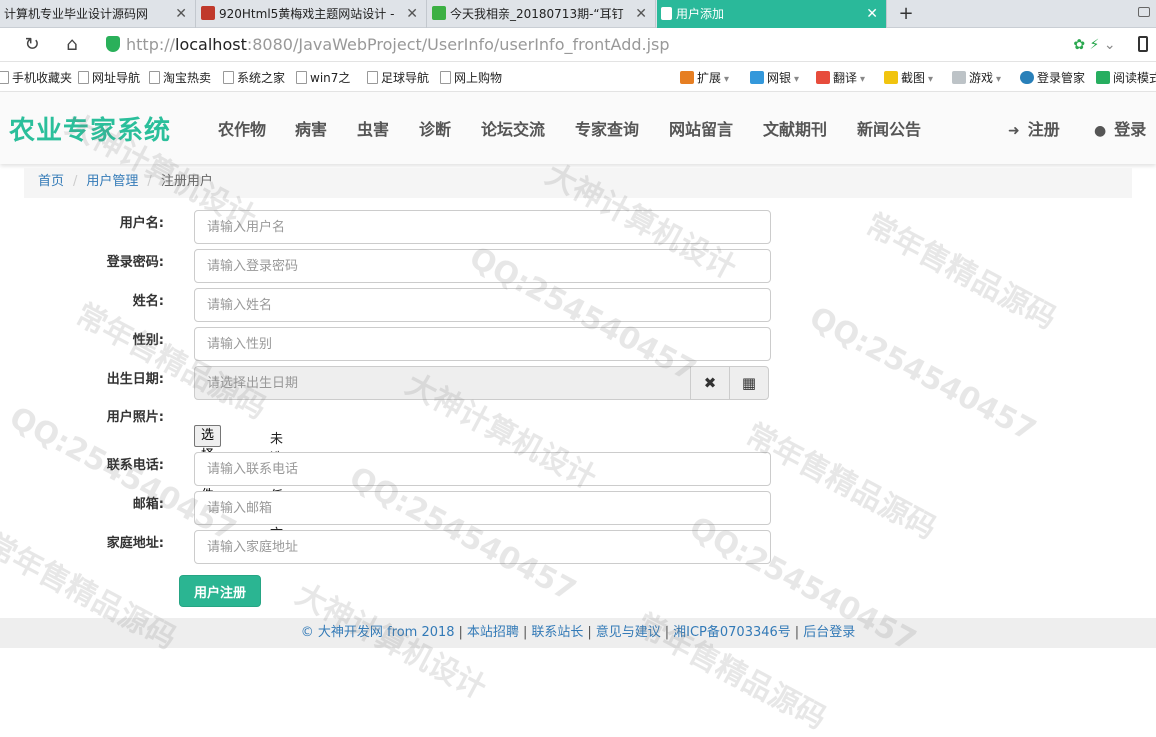  What do you see at coordinates (1126, 77) in the screenshot?
I see `toolbar-reader-mode: 阅读模式` at bounding box center [1126, 77].